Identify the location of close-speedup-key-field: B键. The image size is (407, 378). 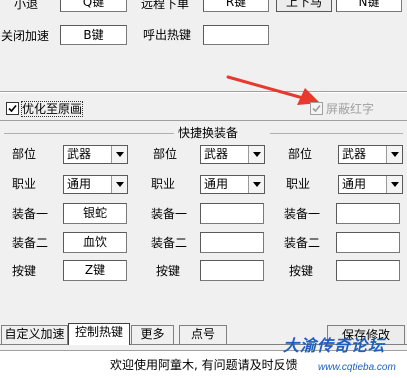
(93, 35).